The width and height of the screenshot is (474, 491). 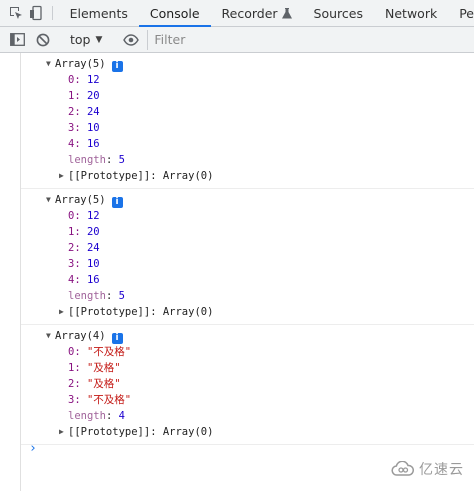 I want to click on tab-recorder-label: Recorder, so click(x=249, y=13).